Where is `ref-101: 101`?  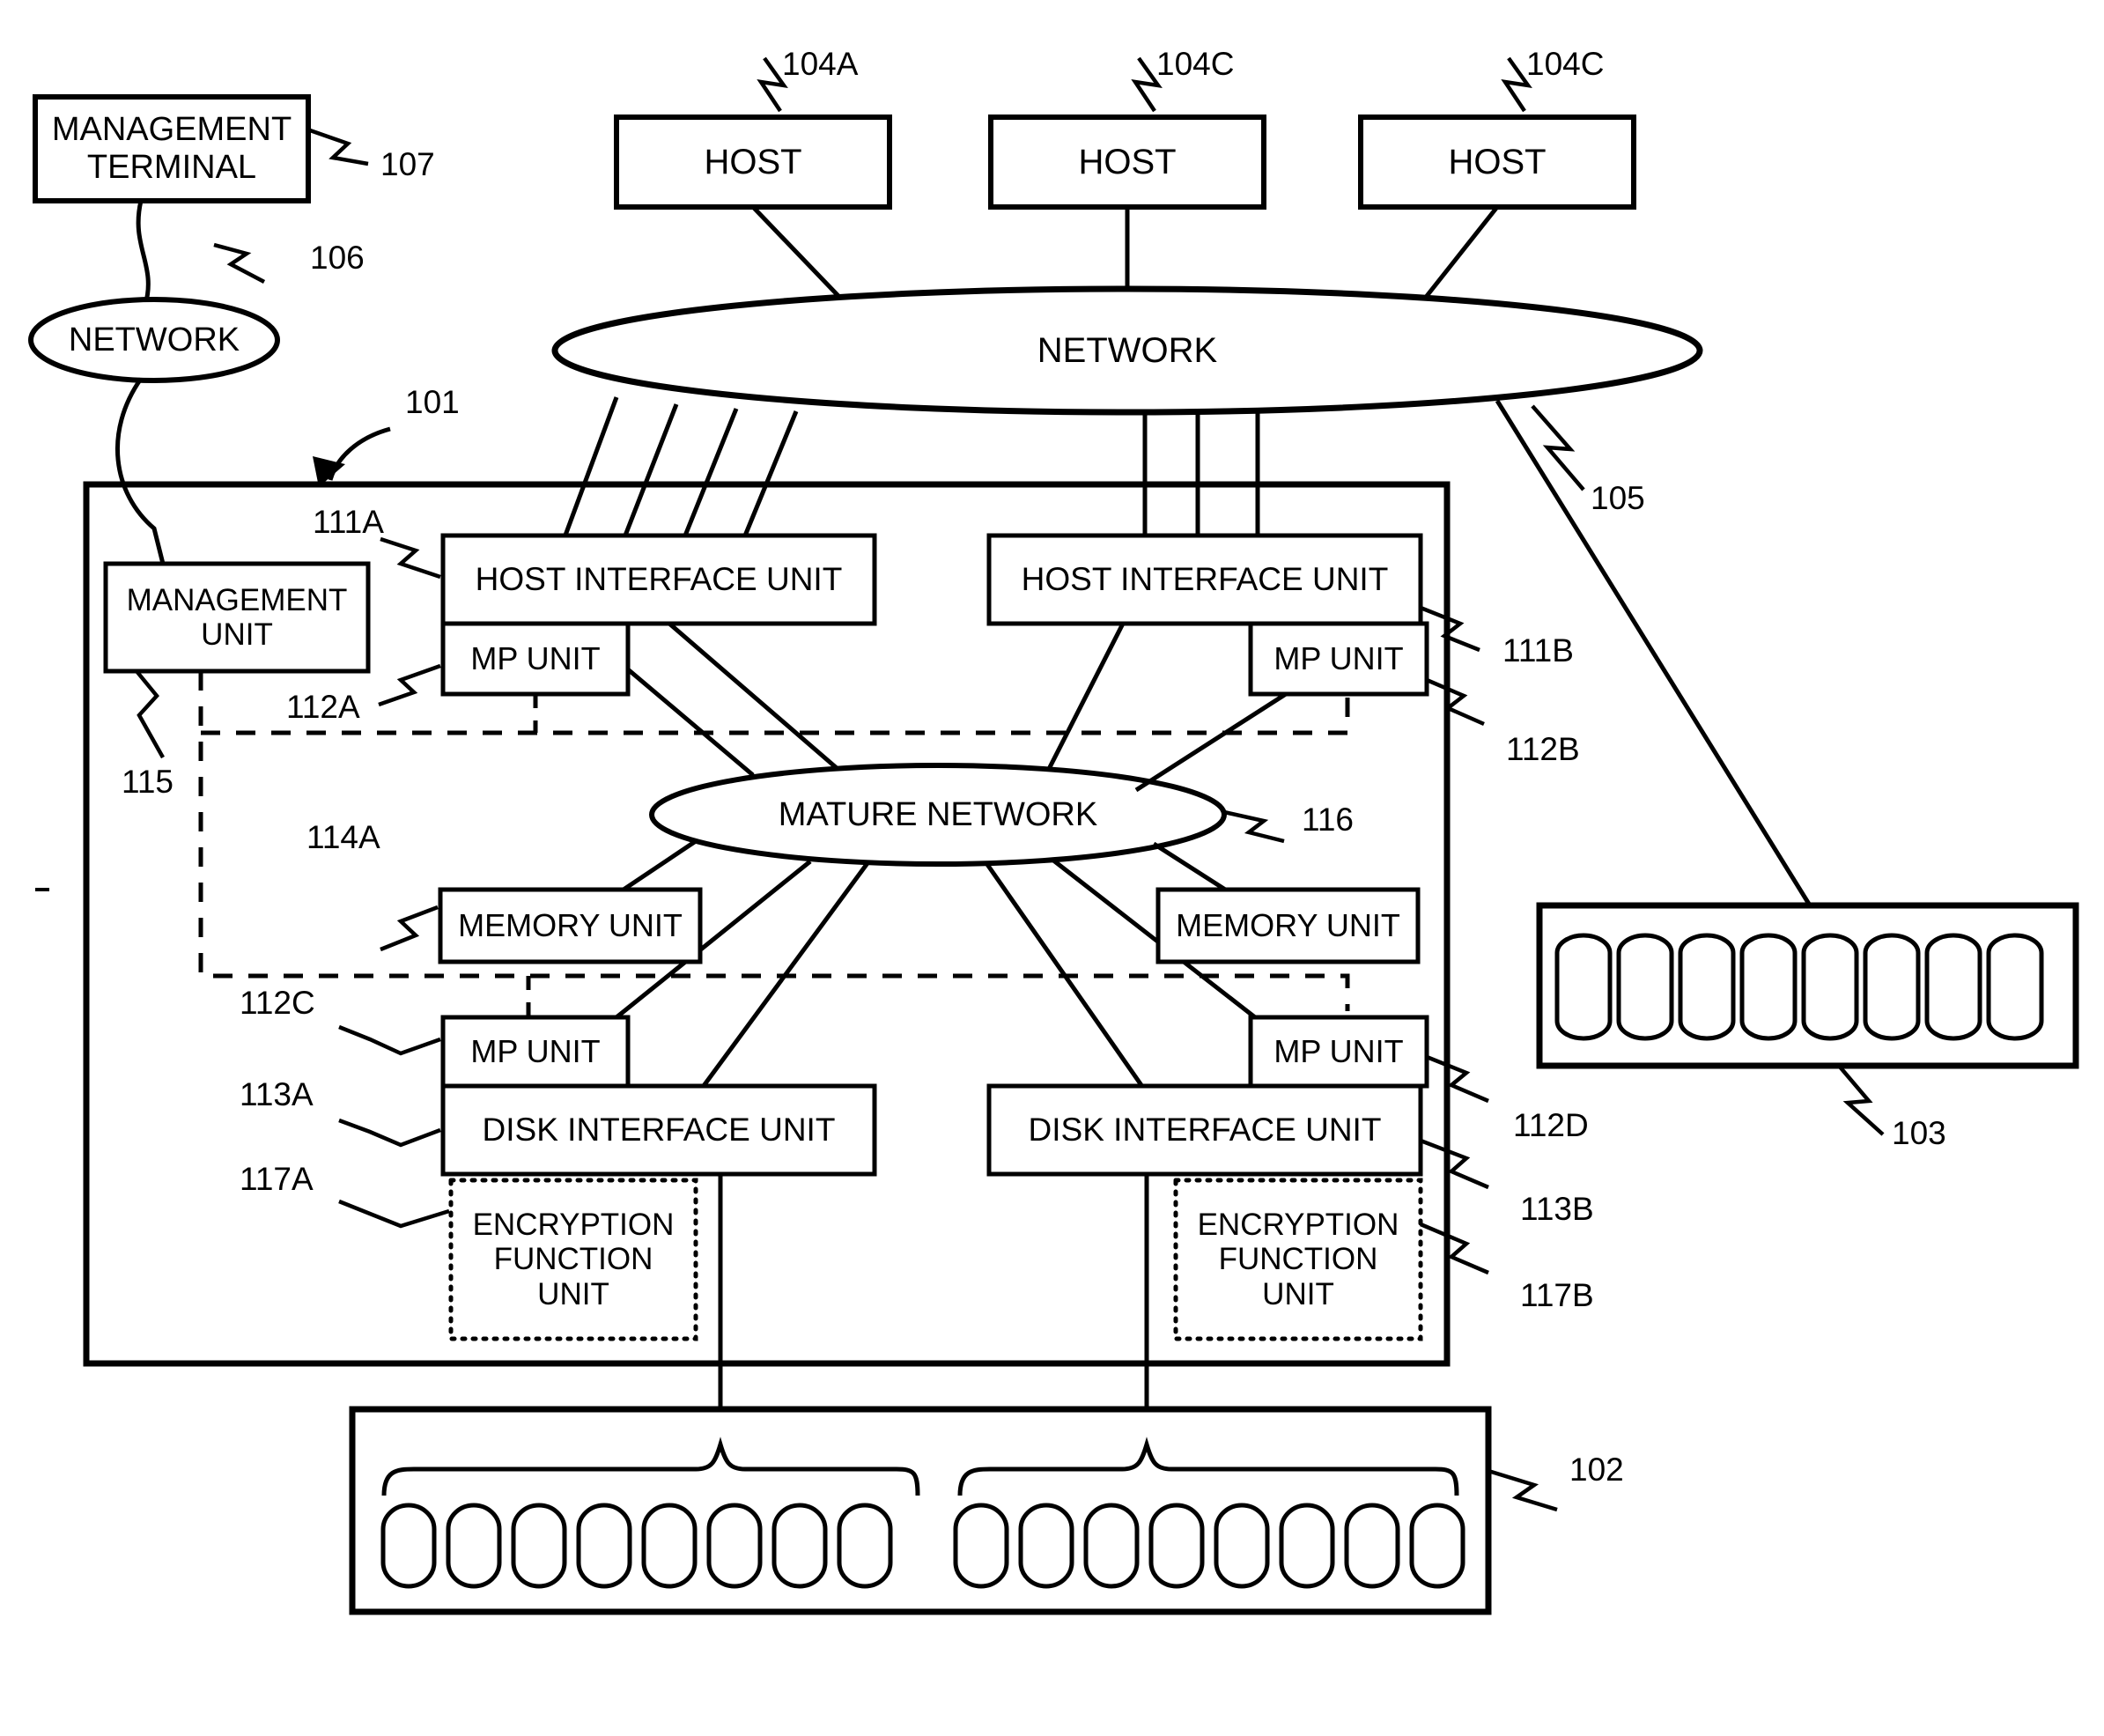
ref-101: 101 is located at coordinates (432, 402).